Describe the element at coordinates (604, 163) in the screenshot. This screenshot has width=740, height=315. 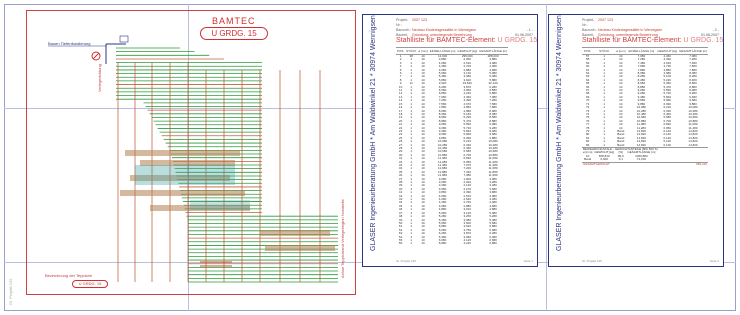
I see `total-label: GESAMTGEWICHT` at that location.